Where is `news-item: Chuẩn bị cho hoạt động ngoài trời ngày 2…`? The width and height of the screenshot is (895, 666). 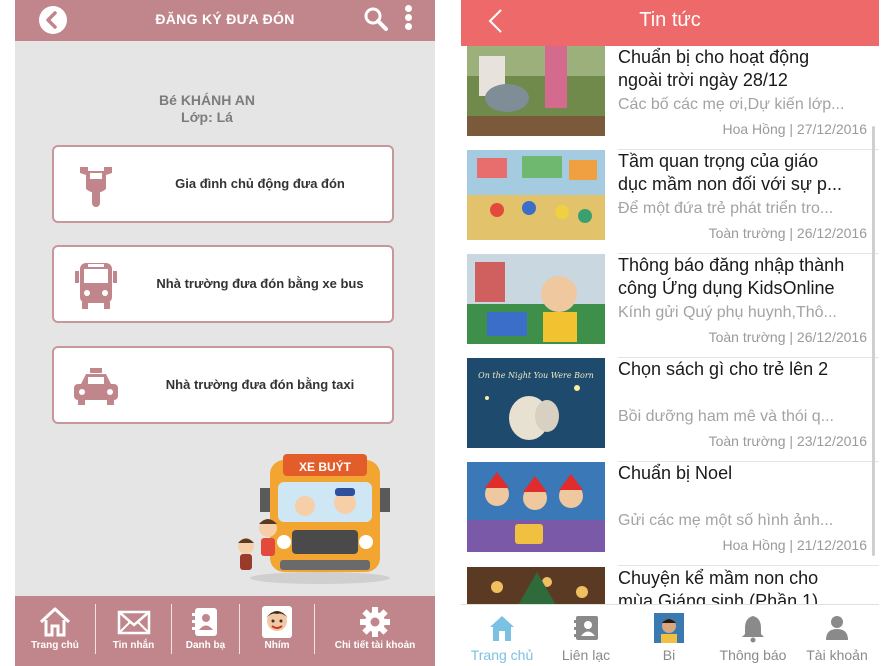
news-item: Chuẩn bị cho hoạt động ngoài trời ngày 2… is located at coordinates (670, 98).